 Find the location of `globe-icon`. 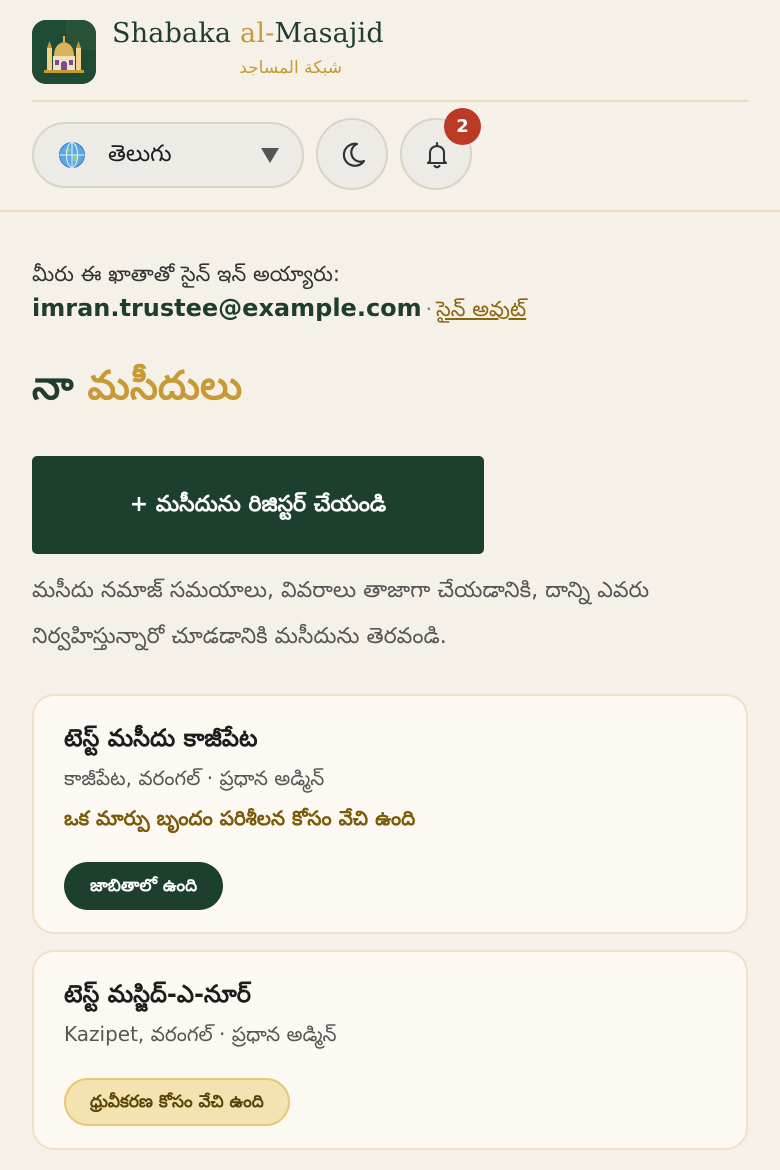

globe-icon is located at coordinates (72, 155).